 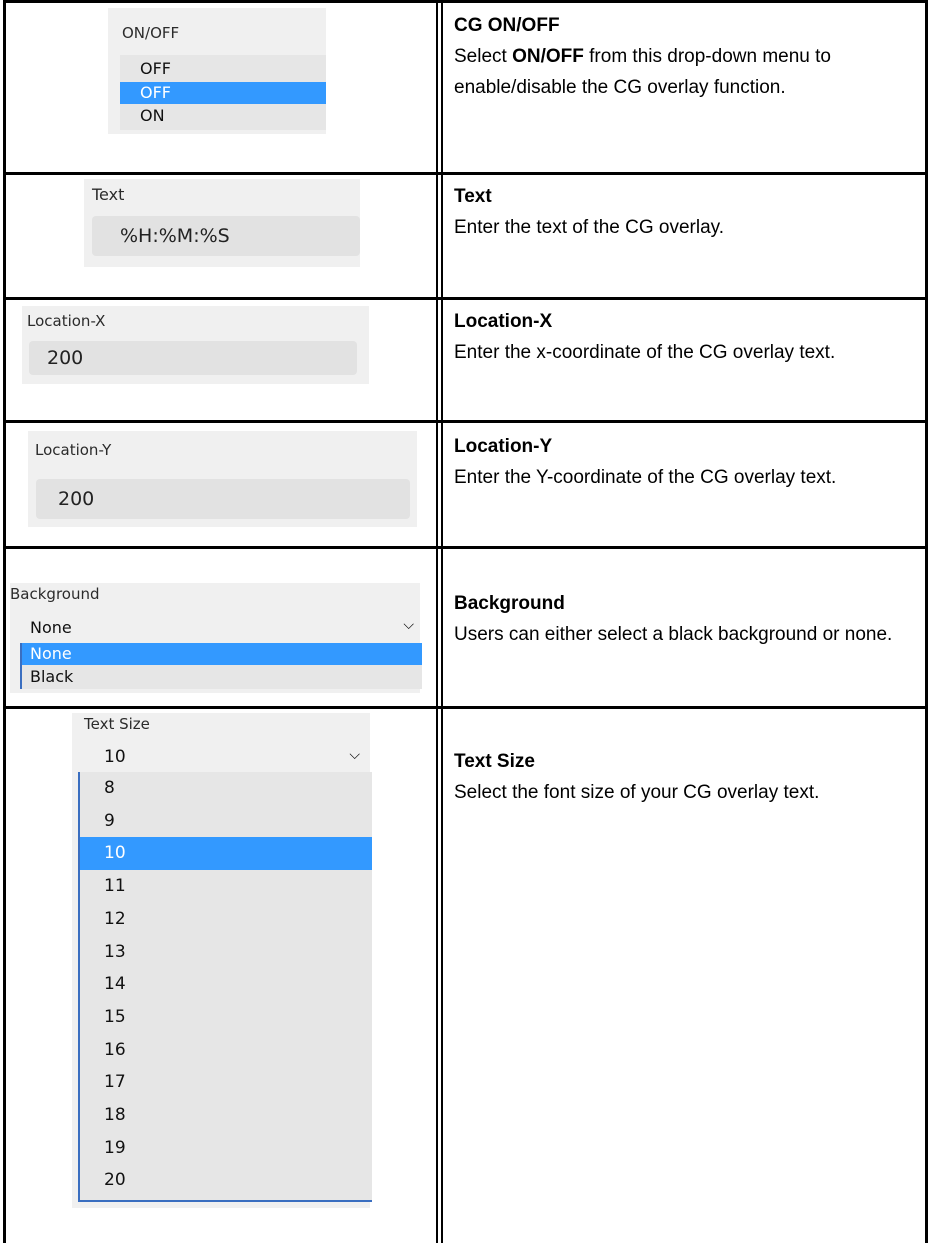 What do you see at coordinates (494, 761) in the screenshot?
I see `text-size-title: Text Size` at bounding box center [494, 761].